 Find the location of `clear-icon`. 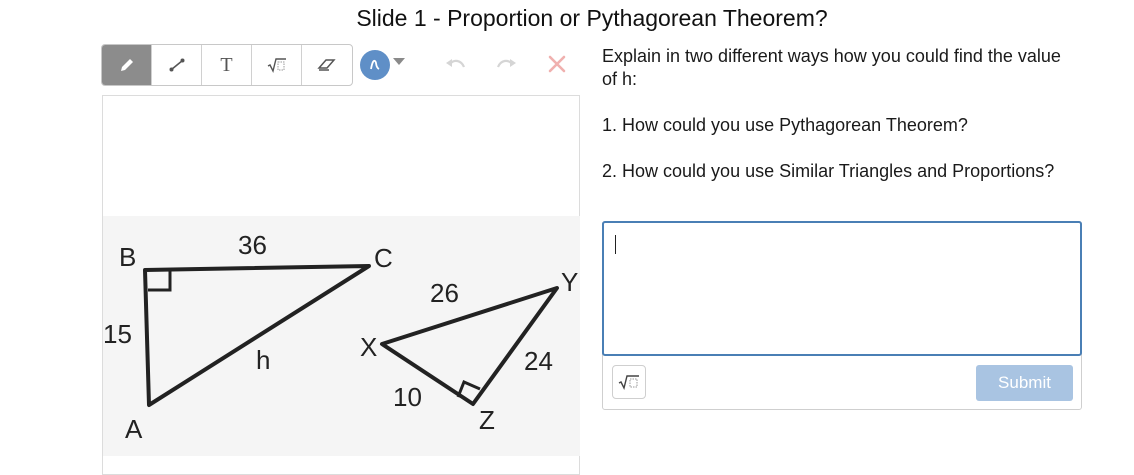

clear-icon is located at coordinates (557, 64).